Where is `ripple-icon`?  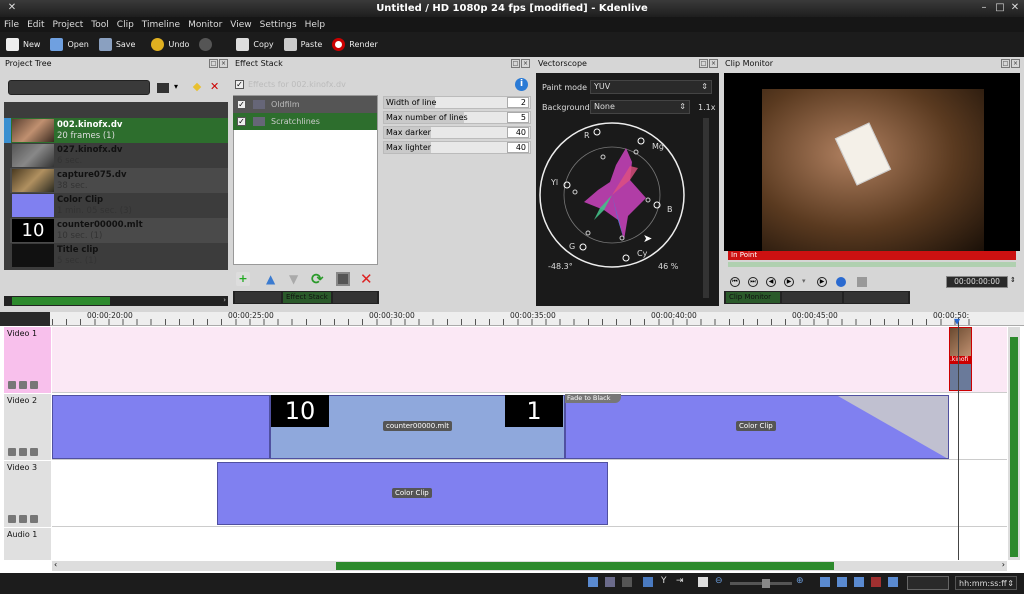 ripple-icon is located at coordinates (893, 582).